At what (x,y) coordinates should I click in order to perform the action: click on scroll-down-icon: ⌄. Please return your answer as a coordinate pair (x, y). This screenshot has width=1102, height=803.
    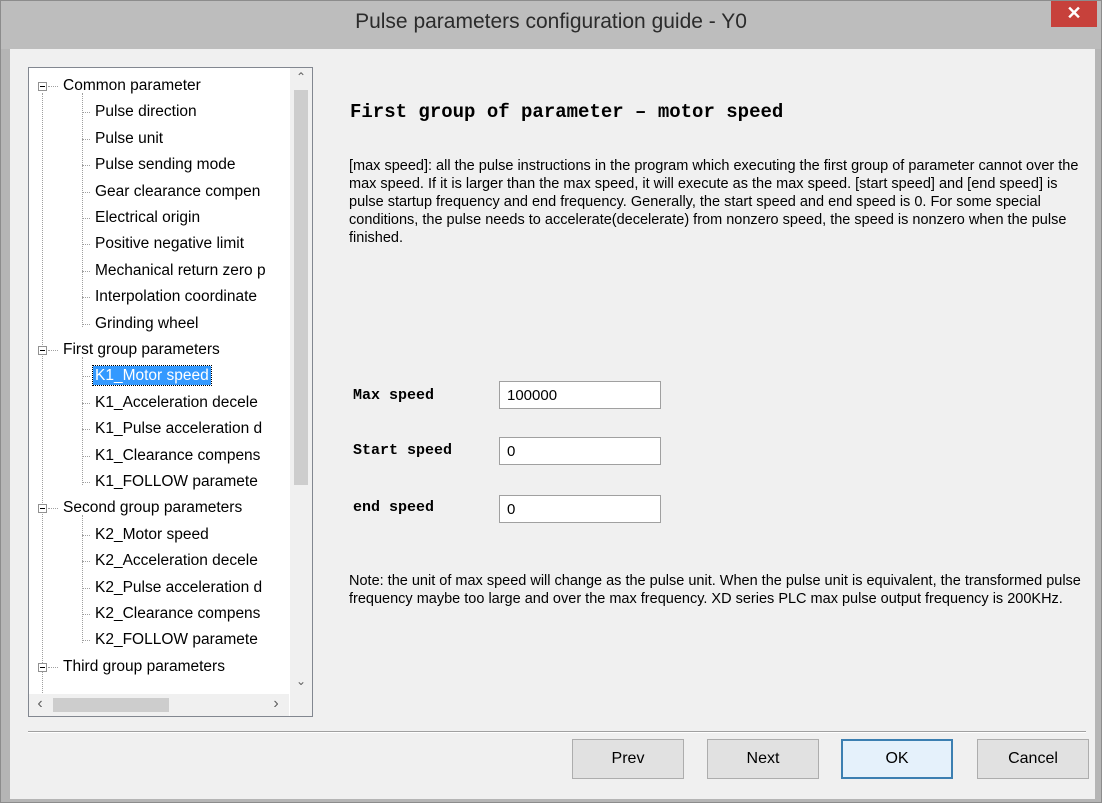
    Looking at the image, I should click on (301, 681).